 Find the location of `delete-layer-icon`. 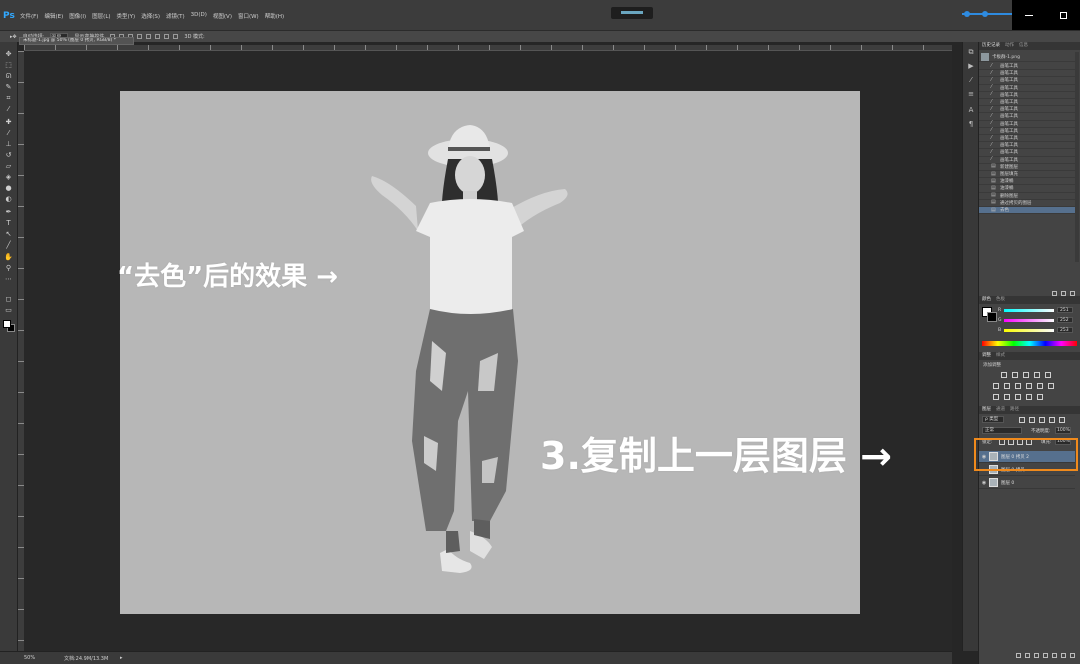

delete-layer-icon is located at coordinates (1072, 655).